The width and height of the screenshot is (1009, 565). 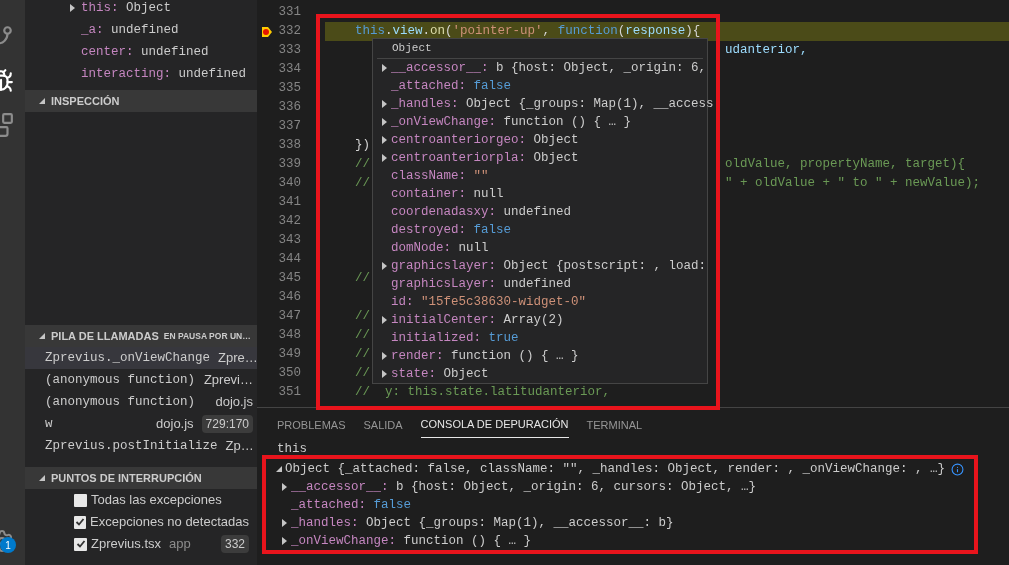 I want to click on property-text: className: "", so click(x=440, y=176).